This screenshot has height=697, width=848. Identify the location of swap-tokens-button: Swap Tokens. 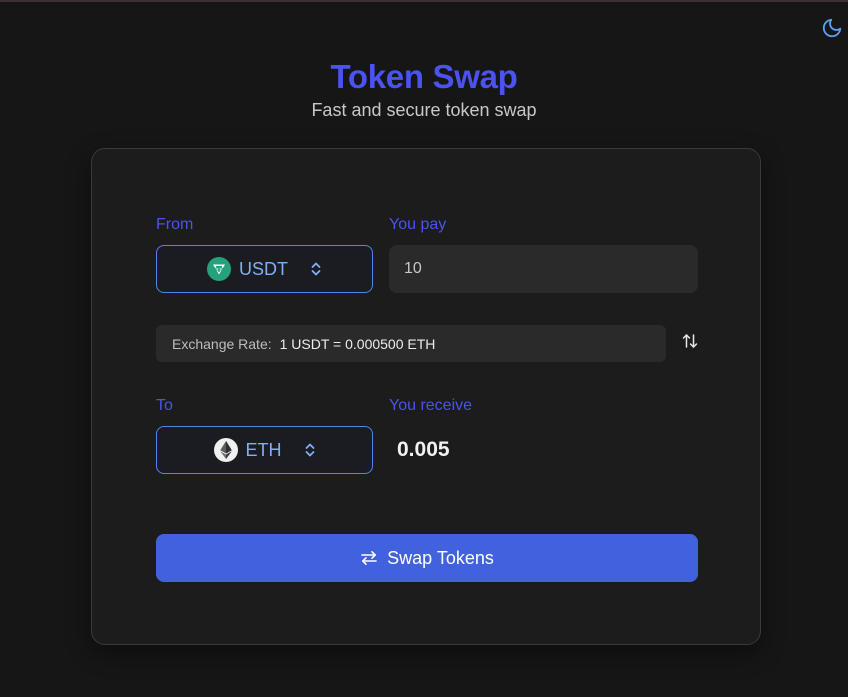
(427, 558).